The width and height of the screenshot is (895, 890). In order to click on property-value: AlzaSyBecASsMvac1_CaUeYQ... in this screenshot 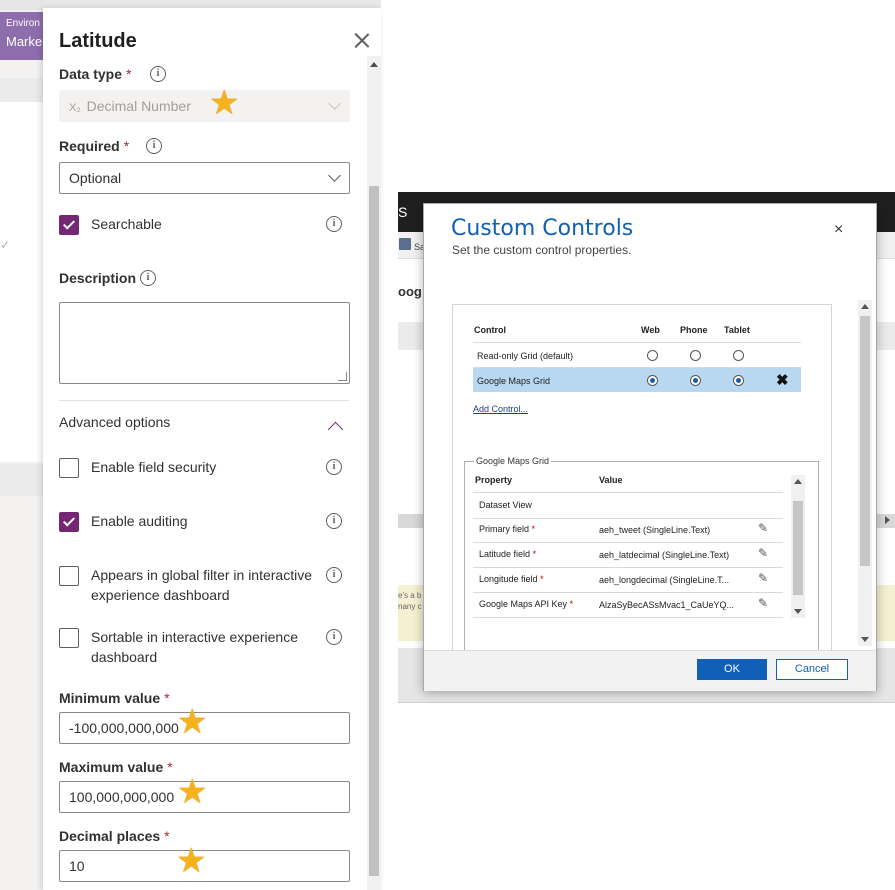, I will do `click(667, 605)`.